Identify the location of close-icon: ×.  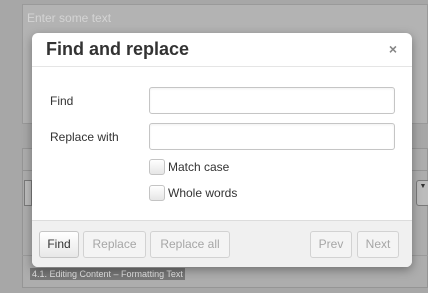
(393, 49).